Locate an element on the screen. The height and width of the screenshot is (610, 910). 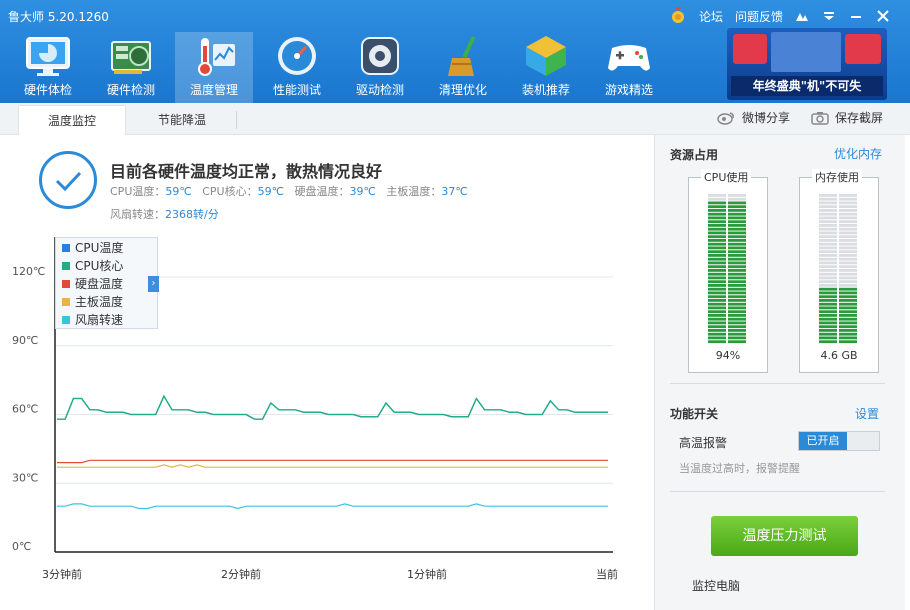
nav-driver: 驱动检测 is located at coordinates (380, 67).